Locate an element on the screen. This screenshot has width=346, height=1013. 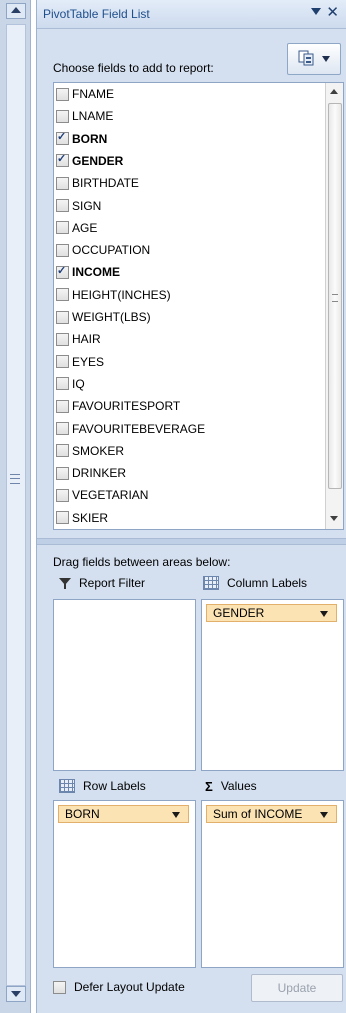
scroll-track is located at coordinates (16, 505).